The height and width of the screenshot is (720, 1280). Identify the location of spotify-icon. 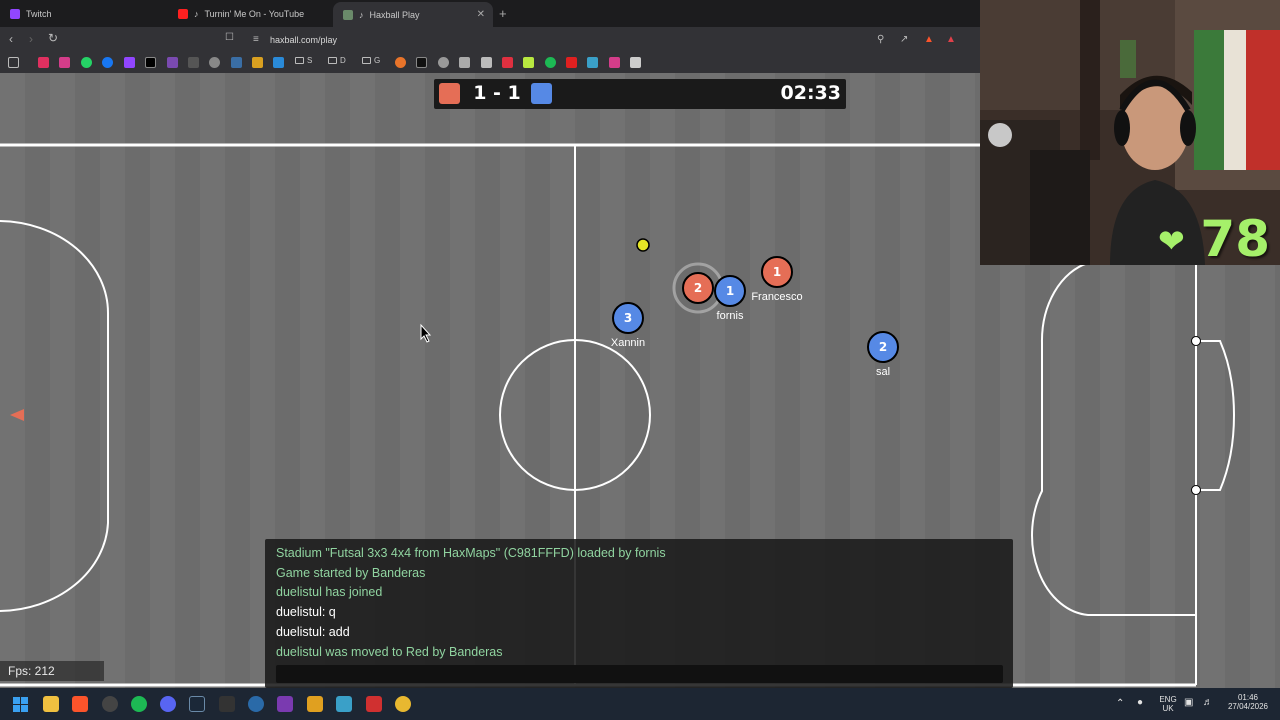
(139, 704).